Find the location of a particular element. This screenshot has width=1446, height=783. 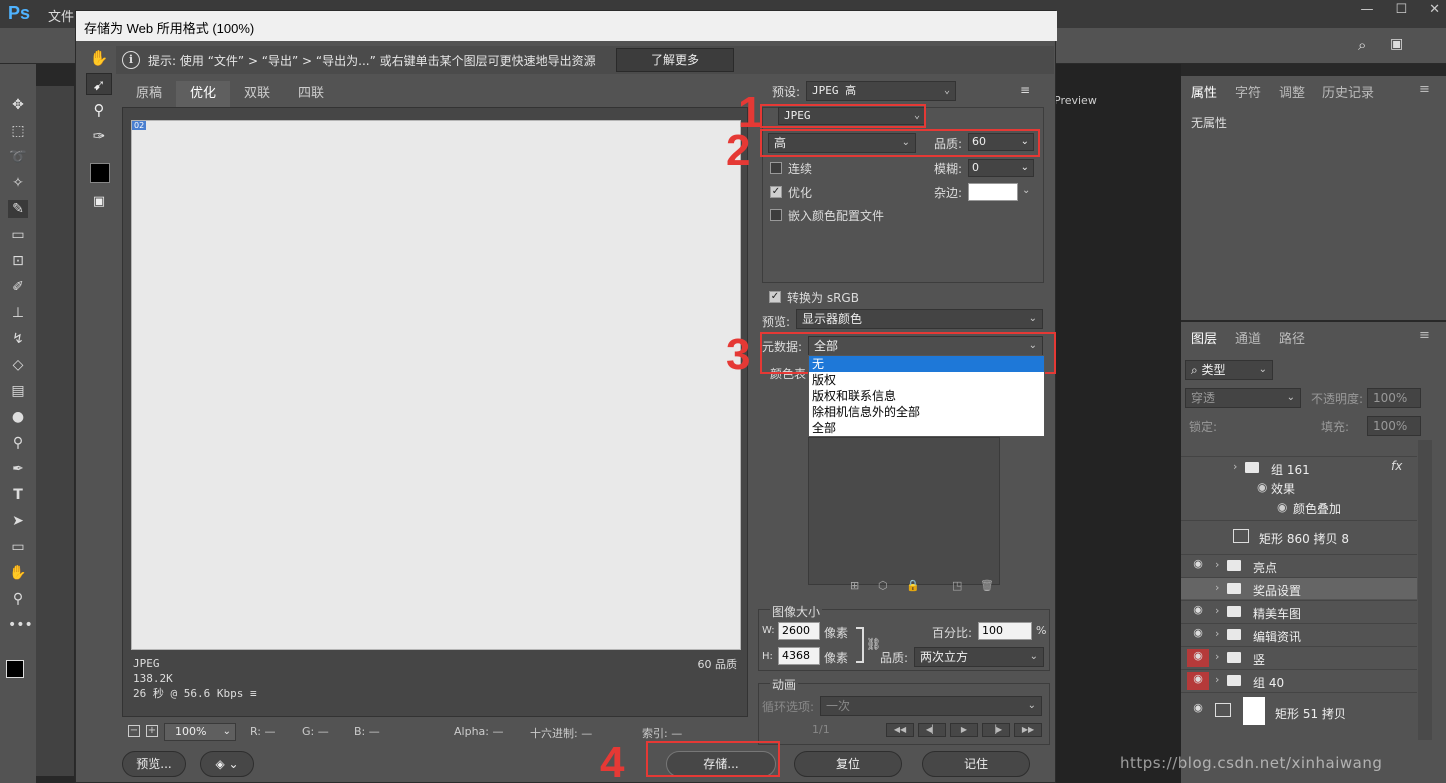

magic-wand-icon: ✧ is located at coordinates (18, 183).